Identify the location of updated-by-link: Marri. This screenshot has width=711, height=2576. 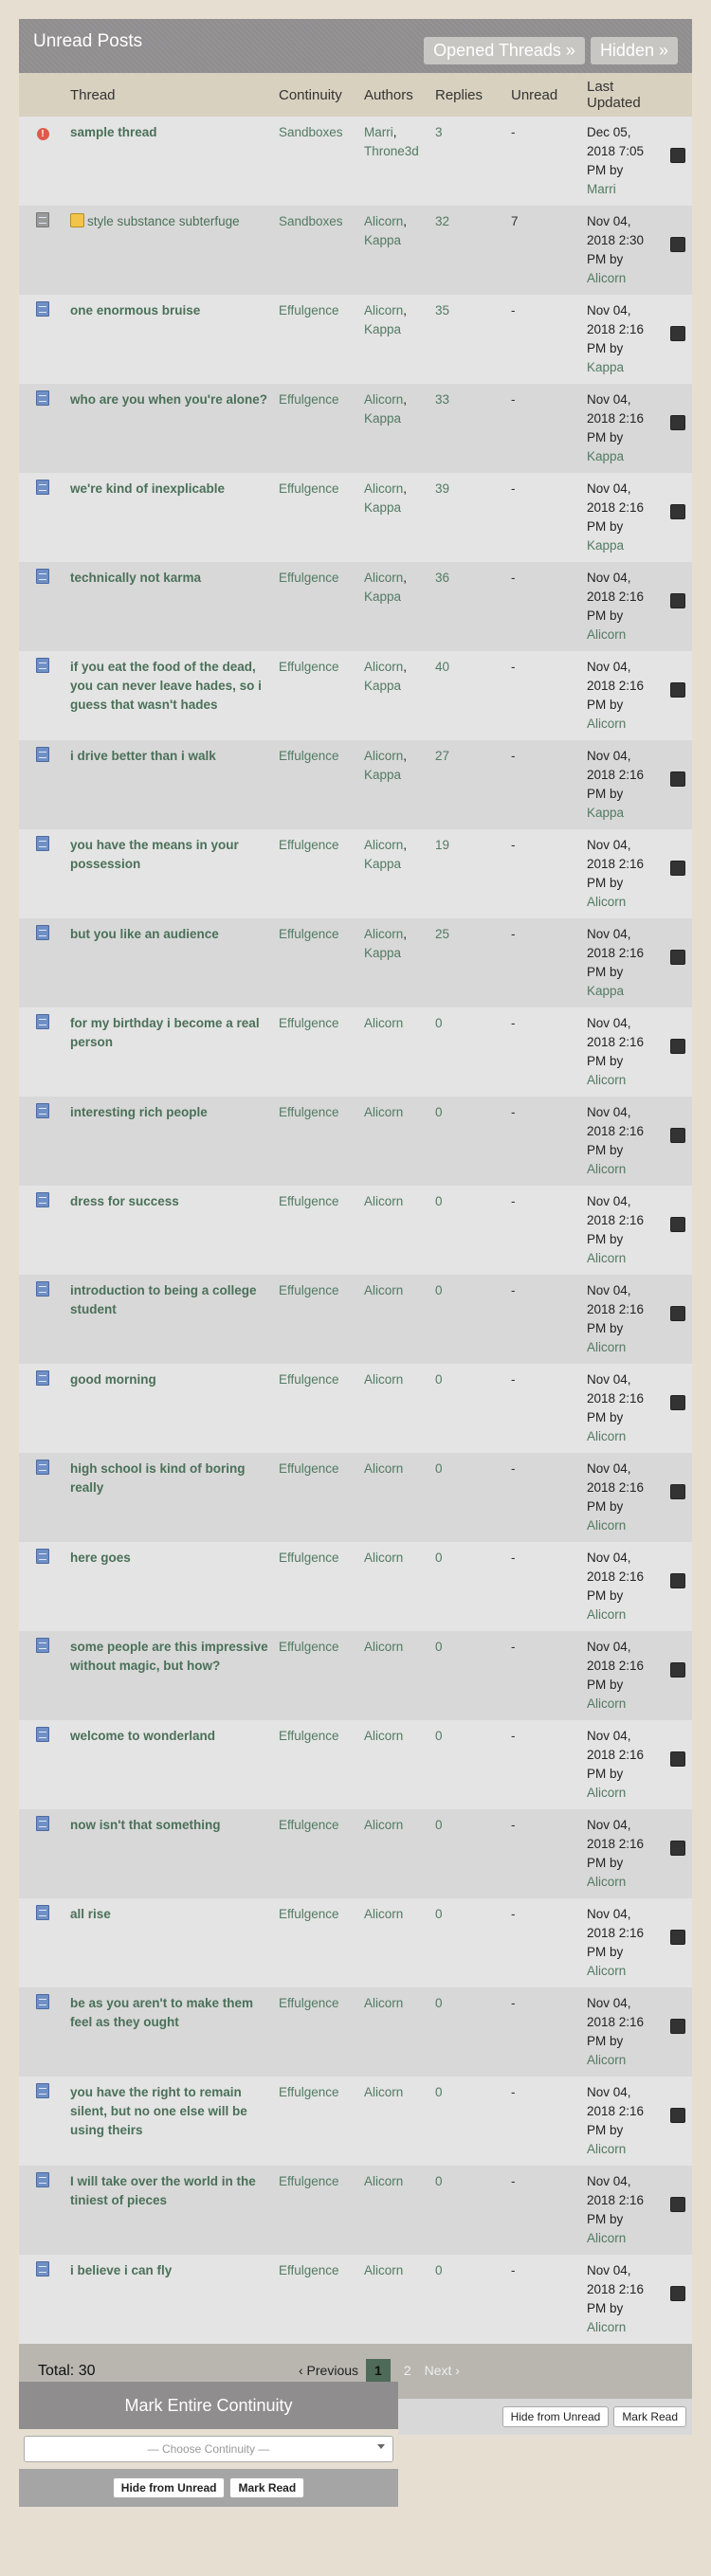
(601, 189).